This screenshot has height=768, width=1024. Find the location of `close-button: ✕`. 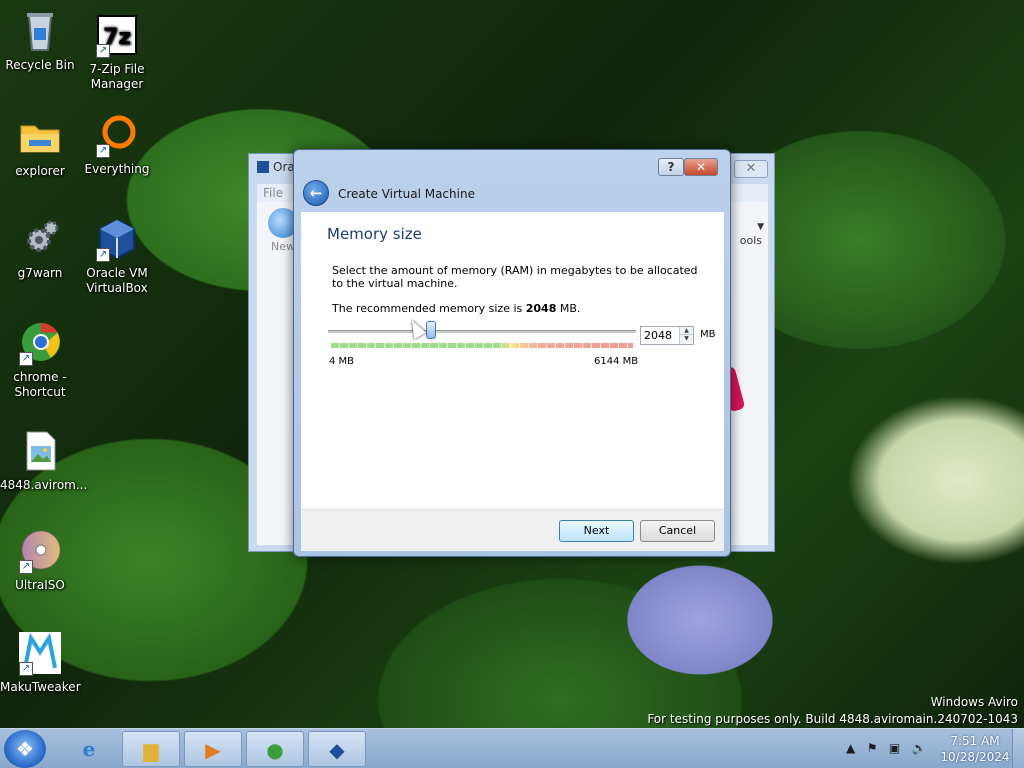

close-button: ✕ is located at coordinates (701, 167).